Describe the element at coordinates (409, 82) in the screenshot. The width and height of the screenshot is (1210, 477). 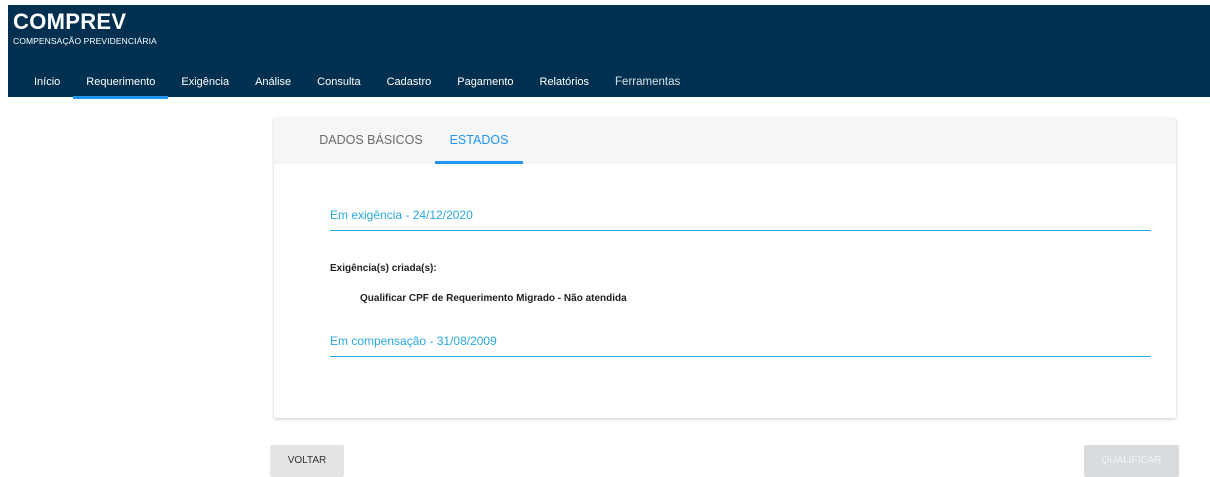
I see `nav-item-cadastro: Cadastro` at that location.